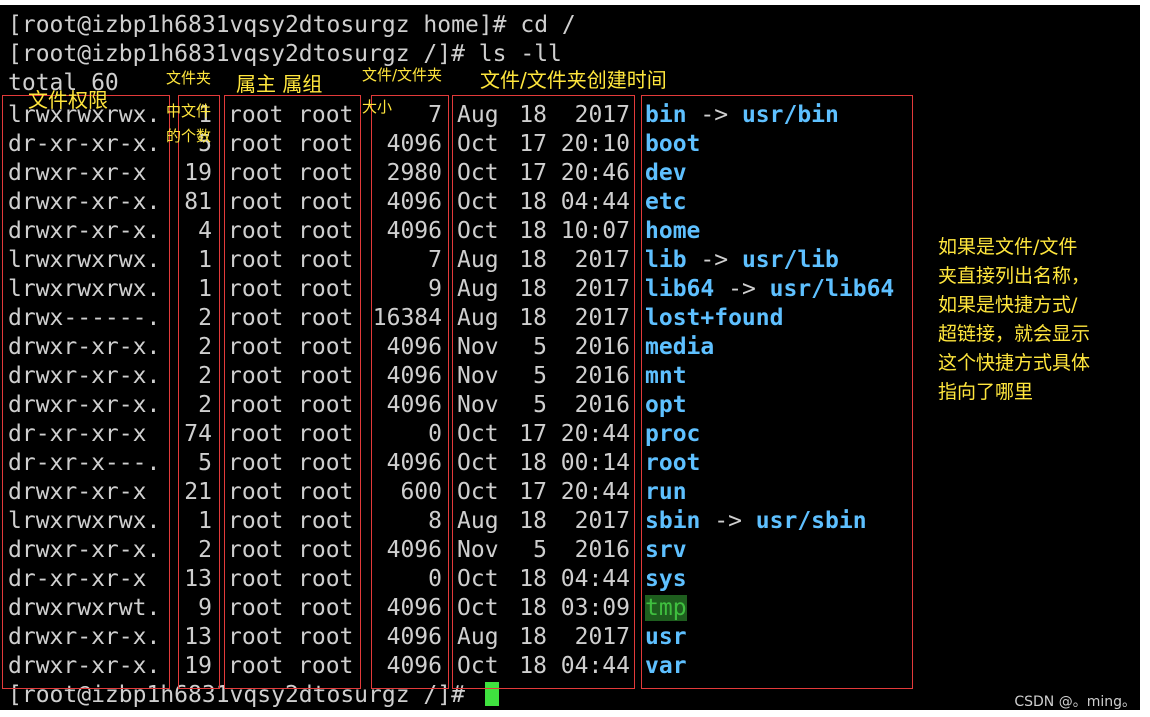 The height and width of the screenshot is (717, 1150). What do you see at coordinates (1014, 334) in the screenshot?
I see `side-note-line: 超链接，就会显示` at bounding box center [1014, 334].